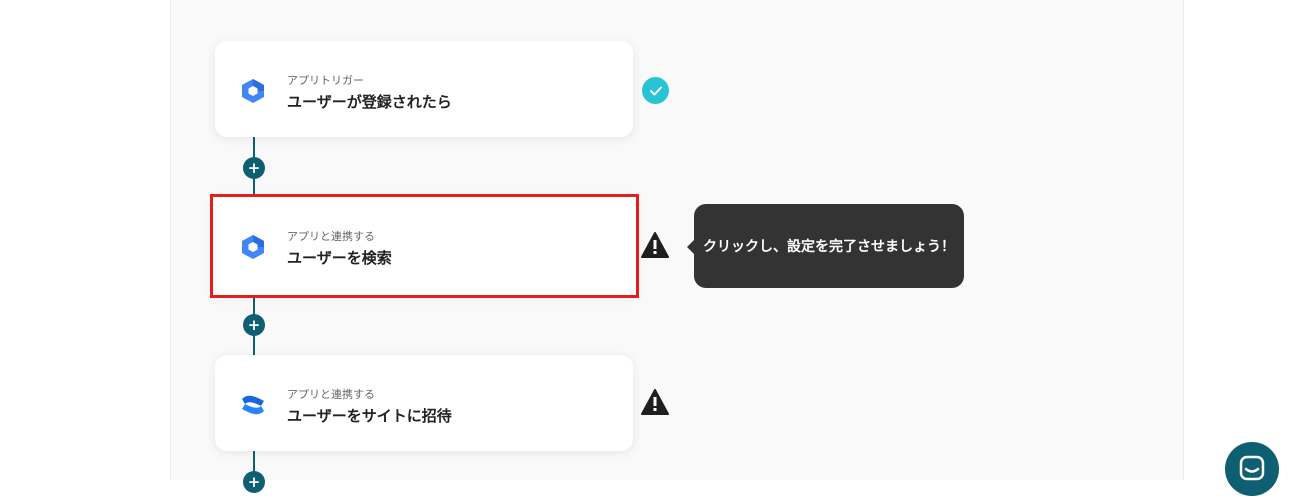 The width and height of the screenshot is (1297, 496). I want to click on tooltip-text: クリックし、設定を完了させましょう！, so click(829, 247).